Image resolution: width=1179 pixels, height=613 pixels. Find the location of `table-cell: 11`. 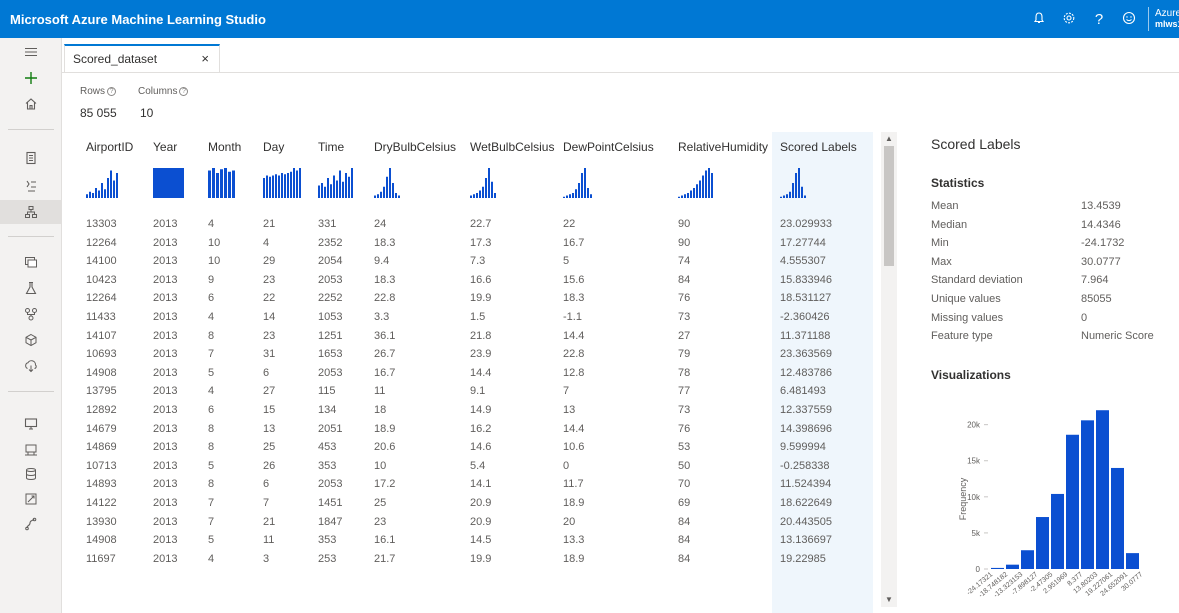

table-cell: 11 is located at coordinates (379, 391).